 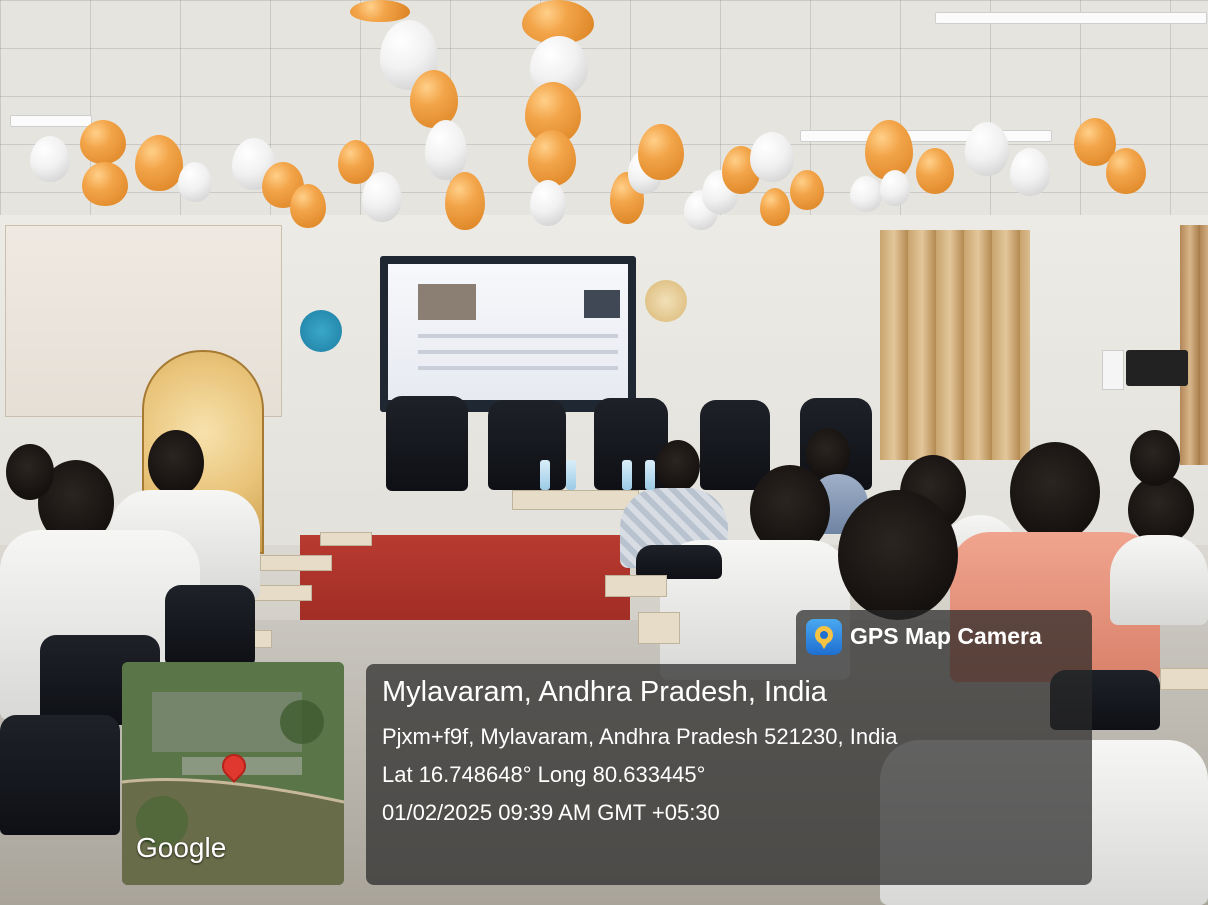 I want to click on speaker, so click(x=1157, y=368).